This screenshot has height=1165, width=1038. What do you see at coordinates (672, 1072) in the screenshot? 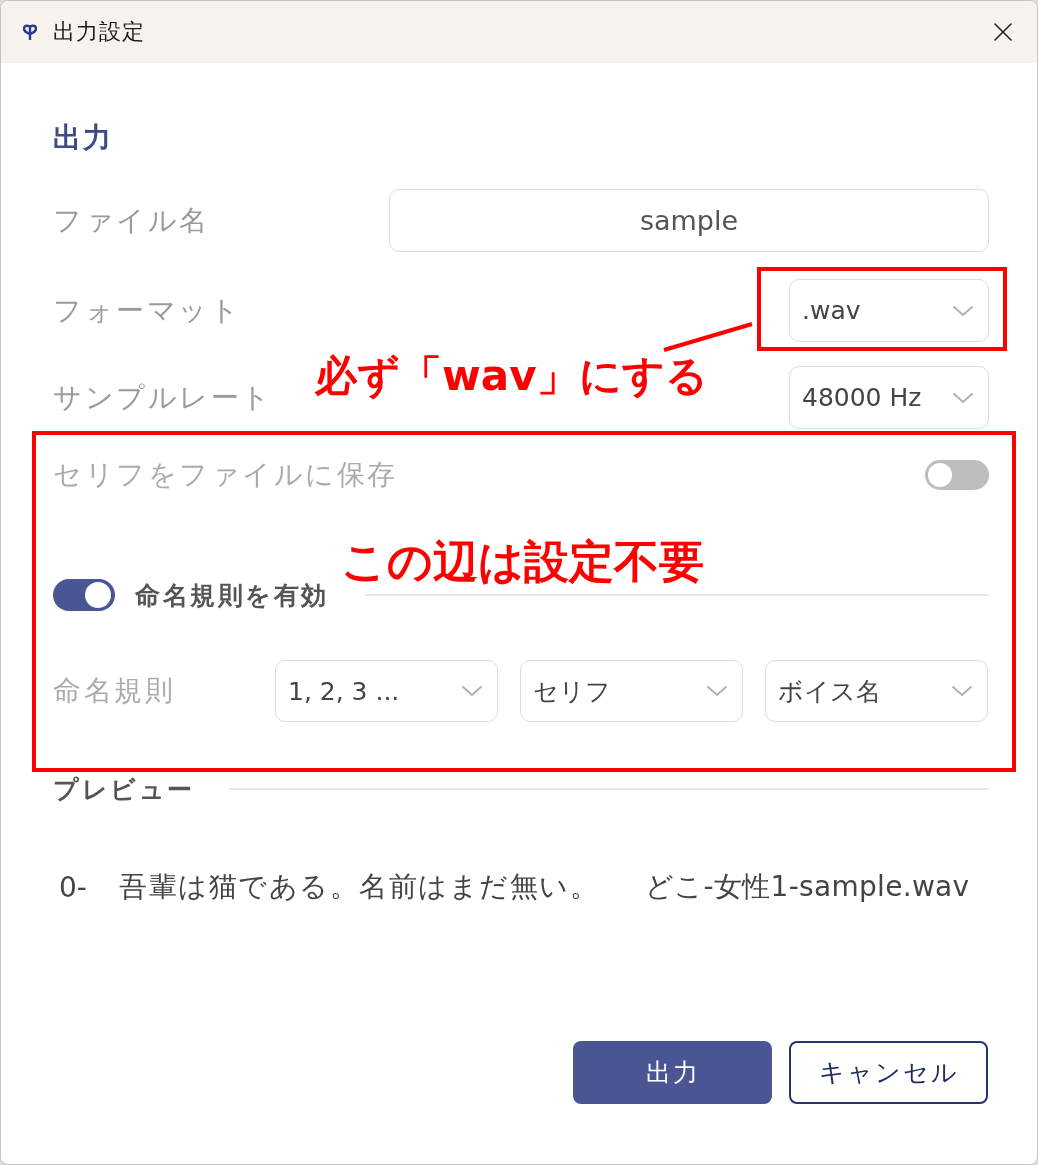
I see `export-button: 出力` at bounding box center [672, 1072].